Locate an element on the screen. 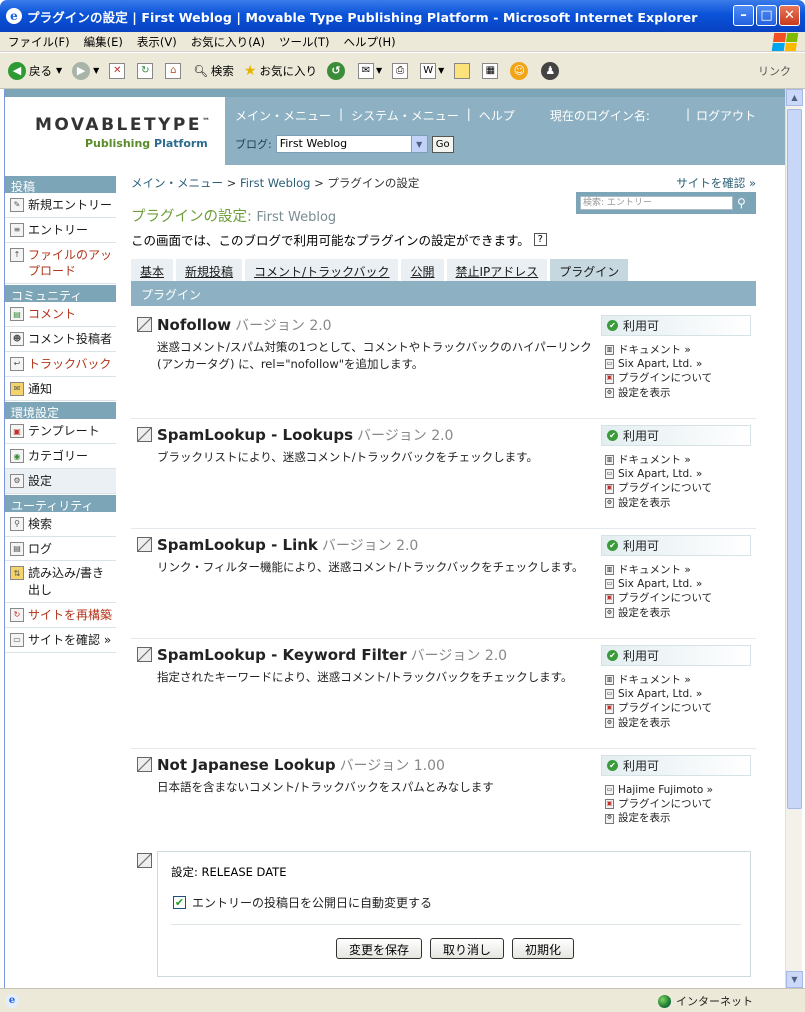  sidebar-item-comments: ▤ コメント is located at coordinates (60, 314).